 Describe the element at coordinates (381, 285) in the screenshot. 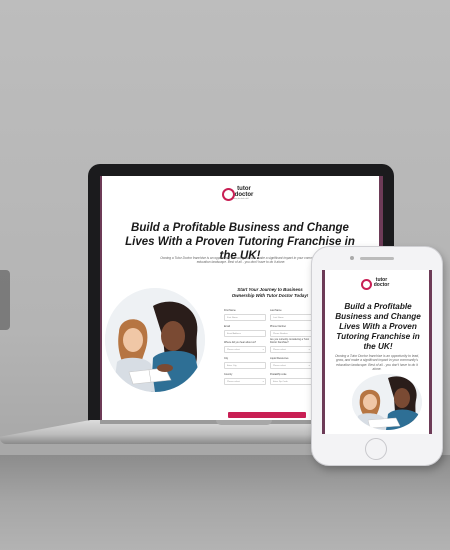

I see `phone-logo-line2: doctor` at that location.